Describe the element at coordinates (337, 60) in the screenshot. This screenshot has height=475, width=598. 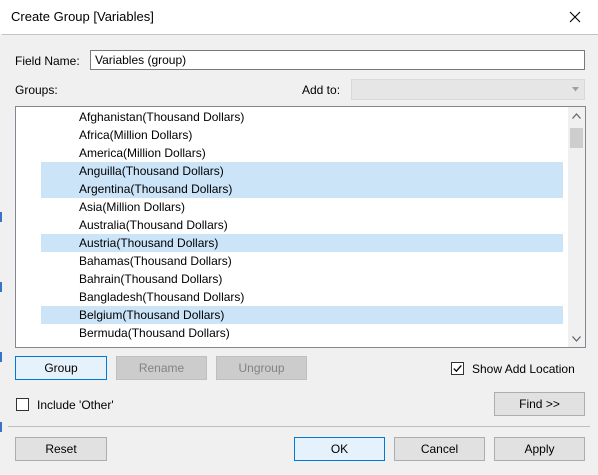
I see `field-name-input` at that location.